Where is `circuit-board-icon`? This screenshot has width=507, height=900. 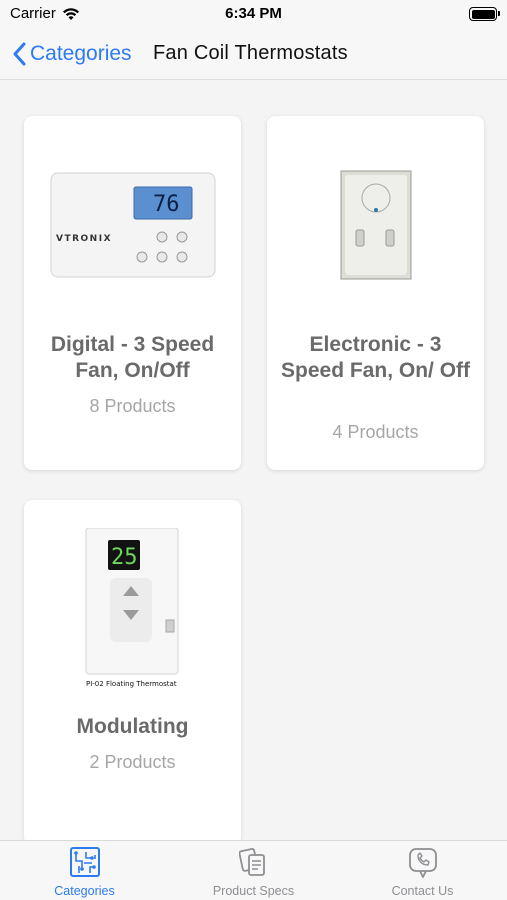
circuit-board-icon is located at coordinates (85, 862).